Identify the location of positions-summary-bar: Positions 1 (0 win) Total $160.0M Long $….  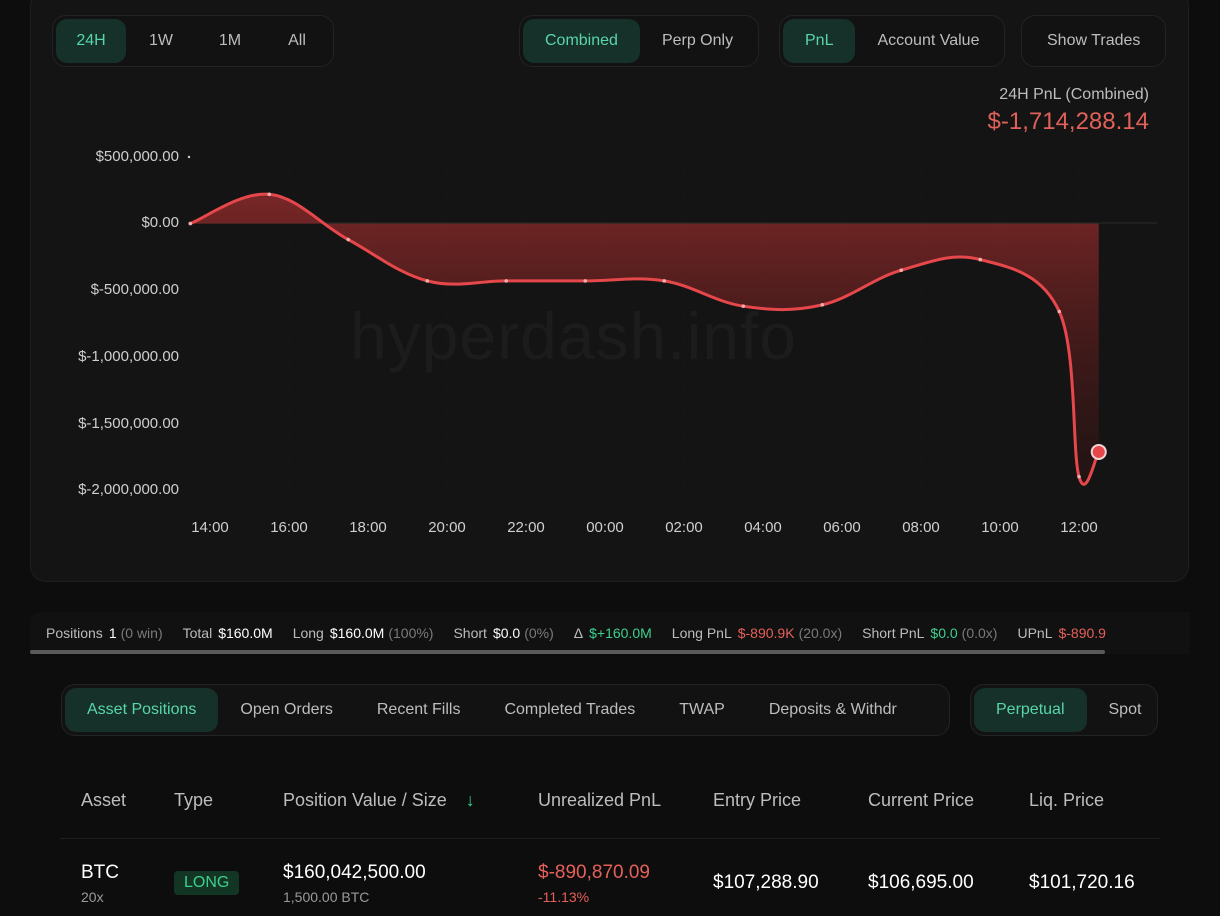
(610, 633).